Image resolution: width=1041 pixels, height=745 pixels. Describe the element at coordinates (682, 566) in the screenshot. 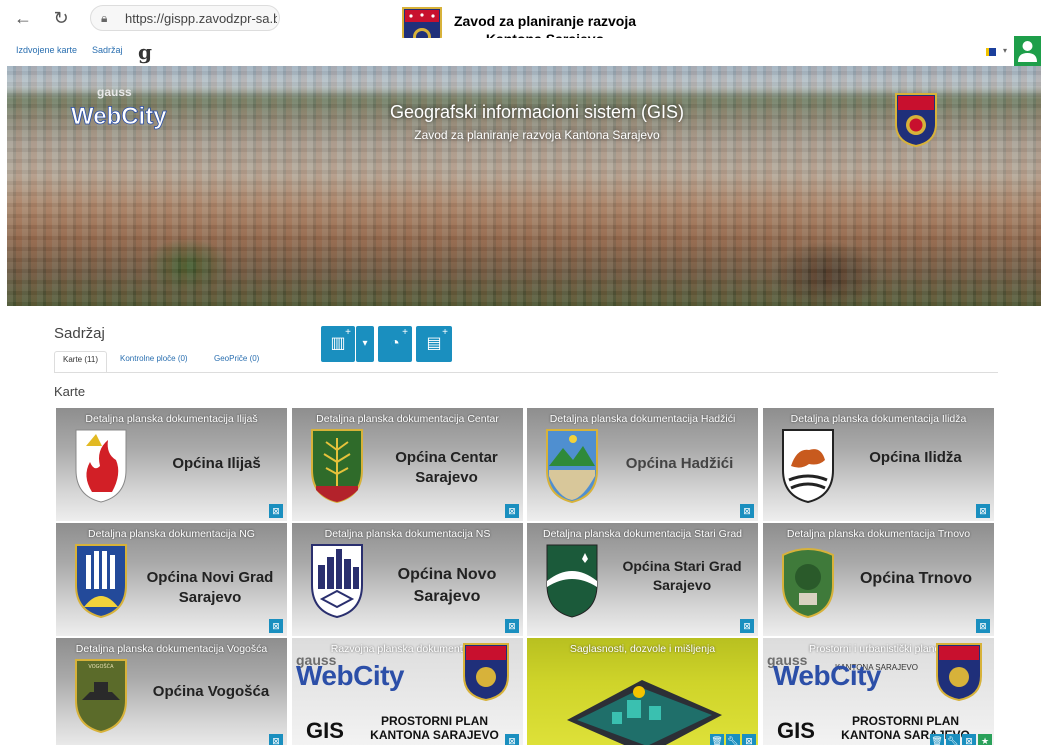

I see `card-title-line1: Općina Stari Grad` at that location.